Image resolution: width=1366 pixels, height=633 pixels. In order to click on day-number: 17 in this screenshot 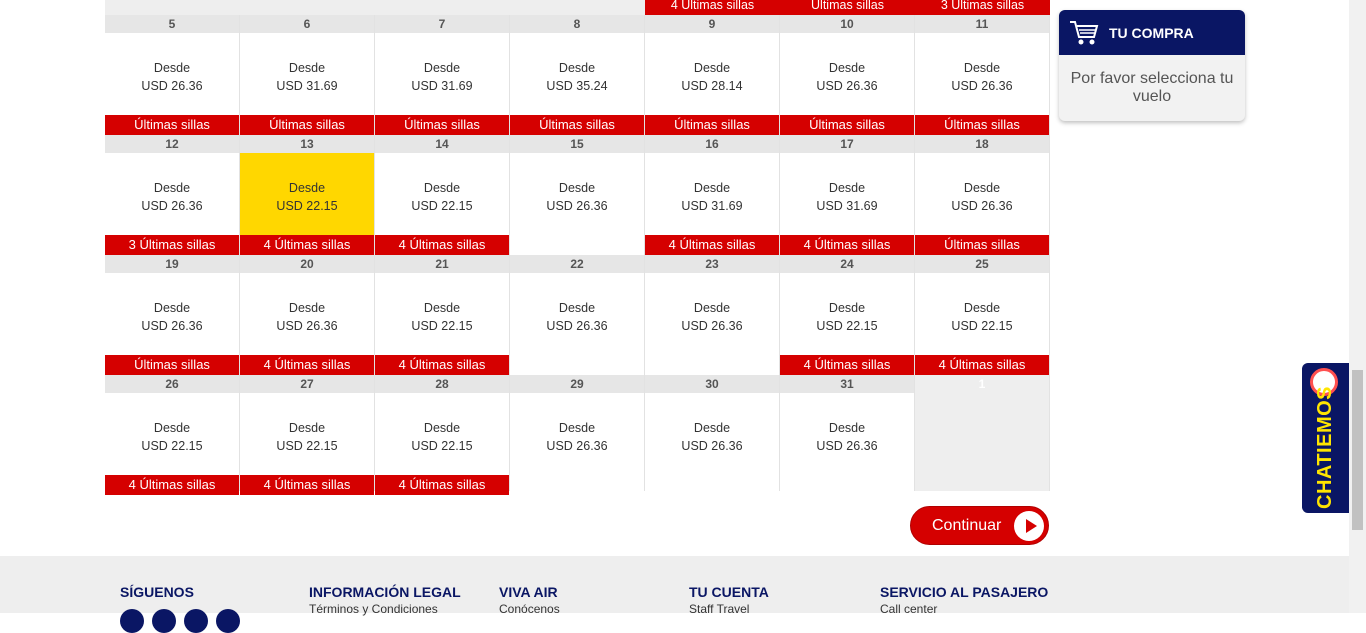, I will do `click(847, 144)`.